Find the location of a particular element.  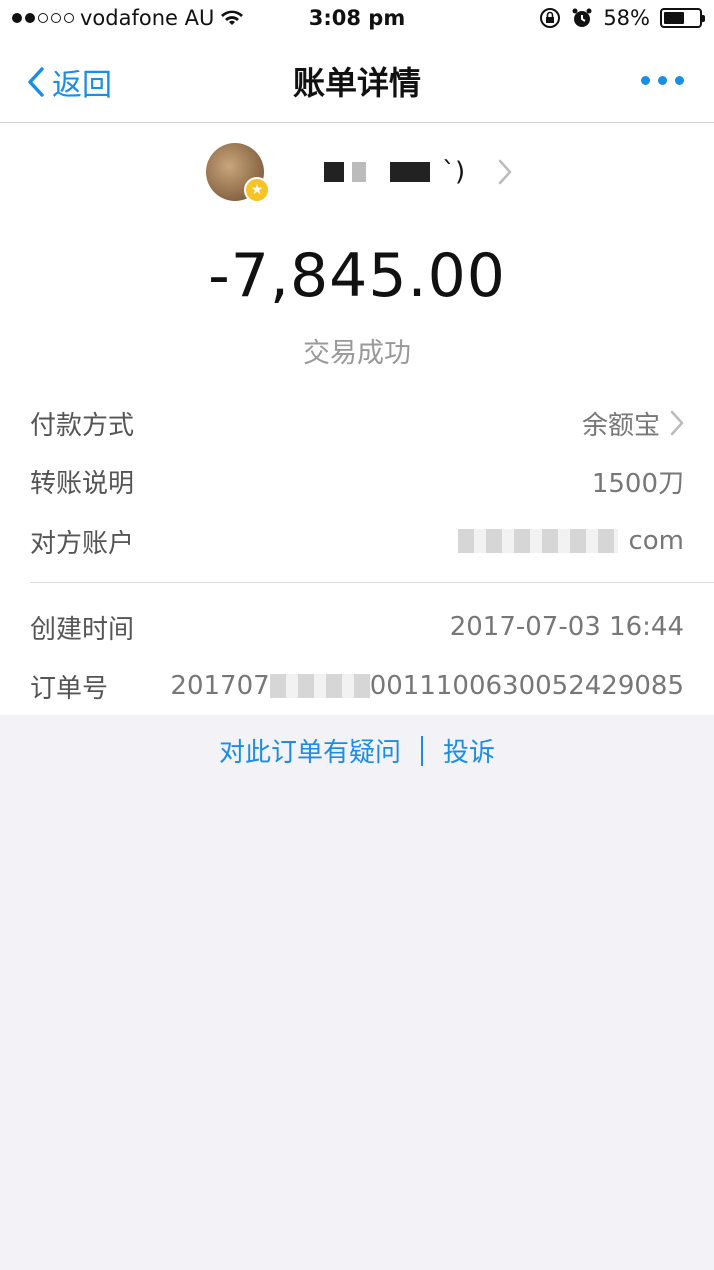

navigation-bar: 返回 账单详情 is located at coordinates (357, 81).